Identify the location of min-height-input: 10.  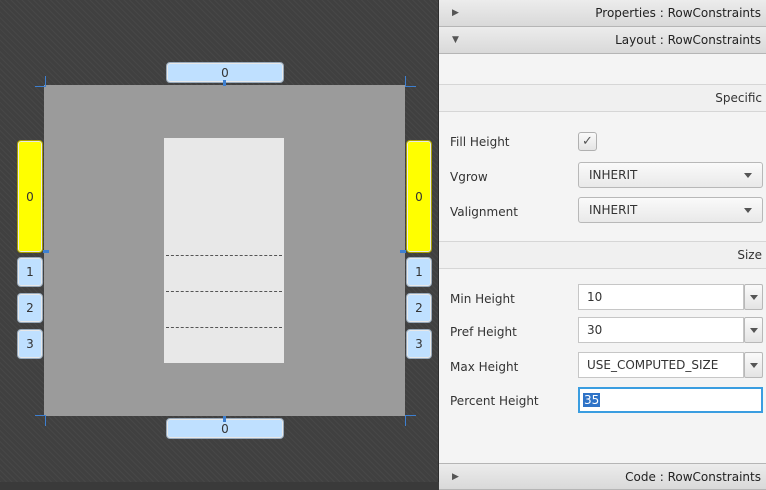
(661, 297).